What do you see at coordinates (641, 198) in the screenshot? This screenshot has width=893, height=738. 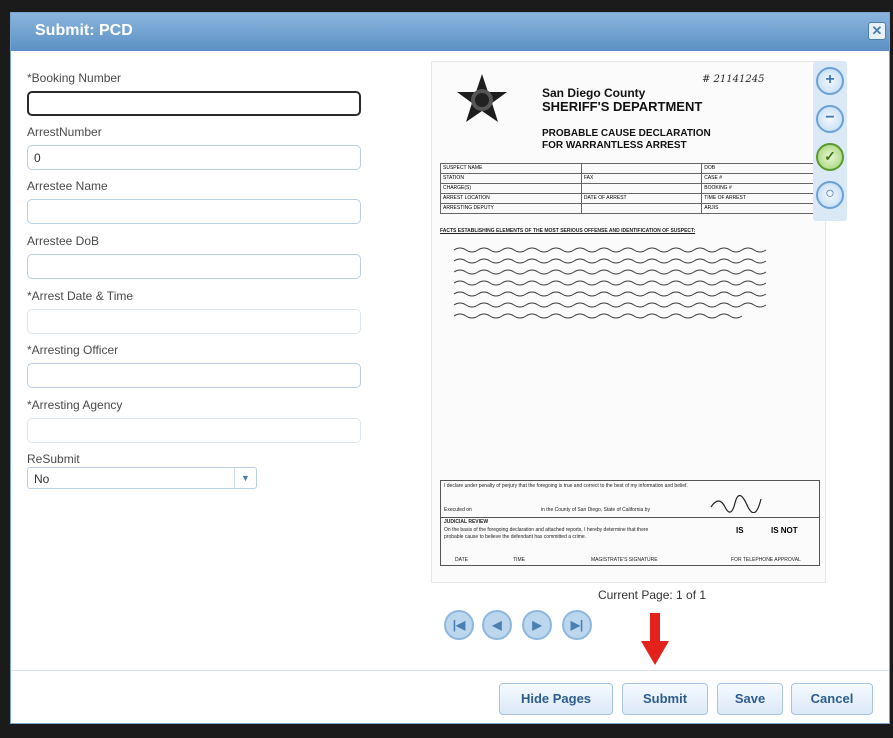 I see `doc-cell: DATE OF ARREST` at bounding box center [641, 198].